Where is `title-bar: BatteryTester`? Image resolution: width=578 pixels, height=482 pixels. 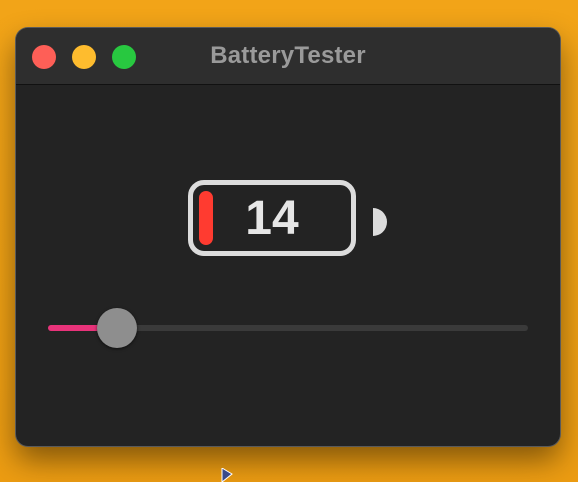 title-bar: BatteryTester is located at coordinates (288, 56).